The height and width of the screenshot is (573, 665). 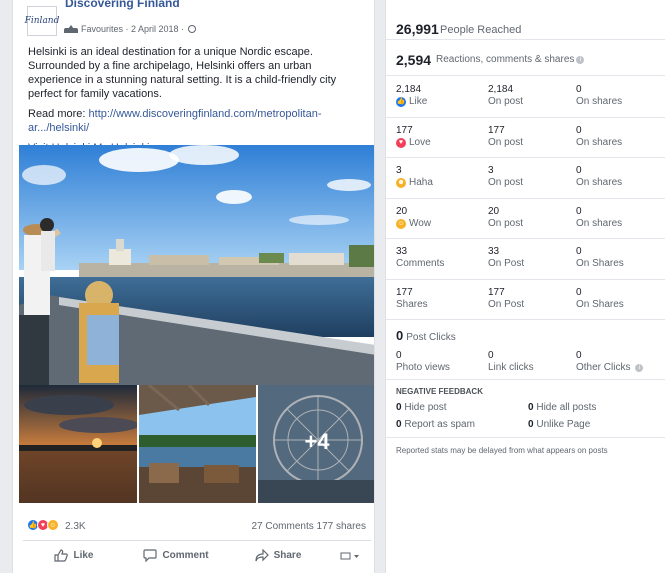 What do you see at coordinates (506, 258) in the screenshot?
I see `stat-on-post-cell: 33 On Post` at bounding box center [506, 258].